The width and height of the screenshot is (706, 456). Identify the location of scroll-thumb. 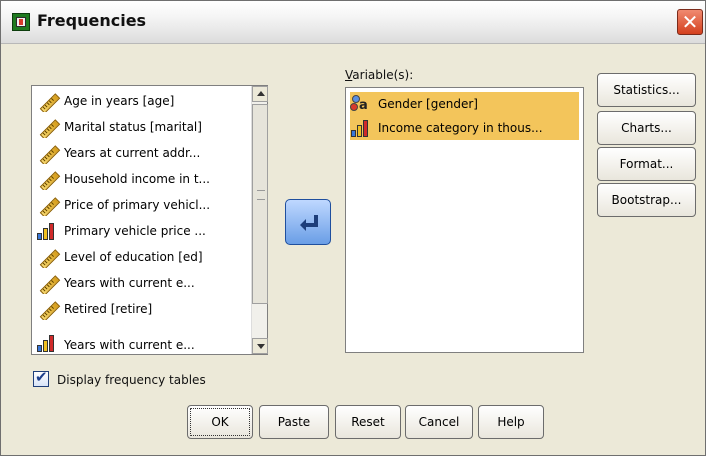
(260, 204).